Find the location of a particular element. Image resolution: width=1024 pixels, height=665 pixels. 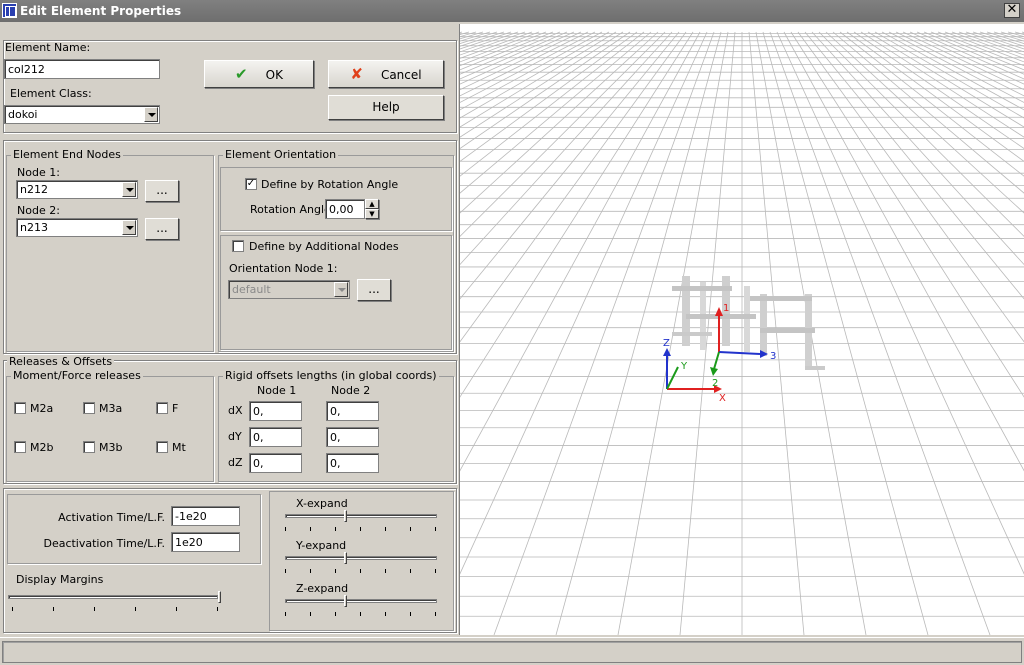

x-expand-label: X-expand is located at coordinates (322, 503).